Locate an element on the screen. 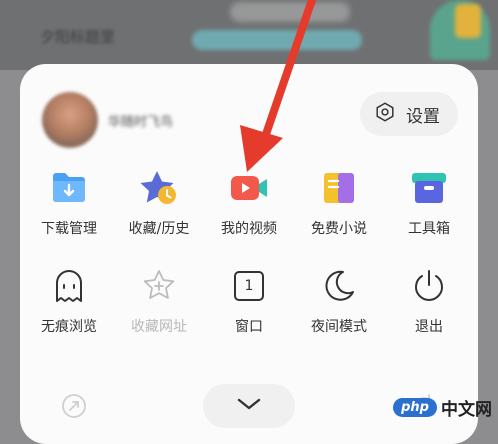 Image resolution: width=498 pixels, height=444 pixels. window-count-icon: 1 is located at coordinates (249, 286).